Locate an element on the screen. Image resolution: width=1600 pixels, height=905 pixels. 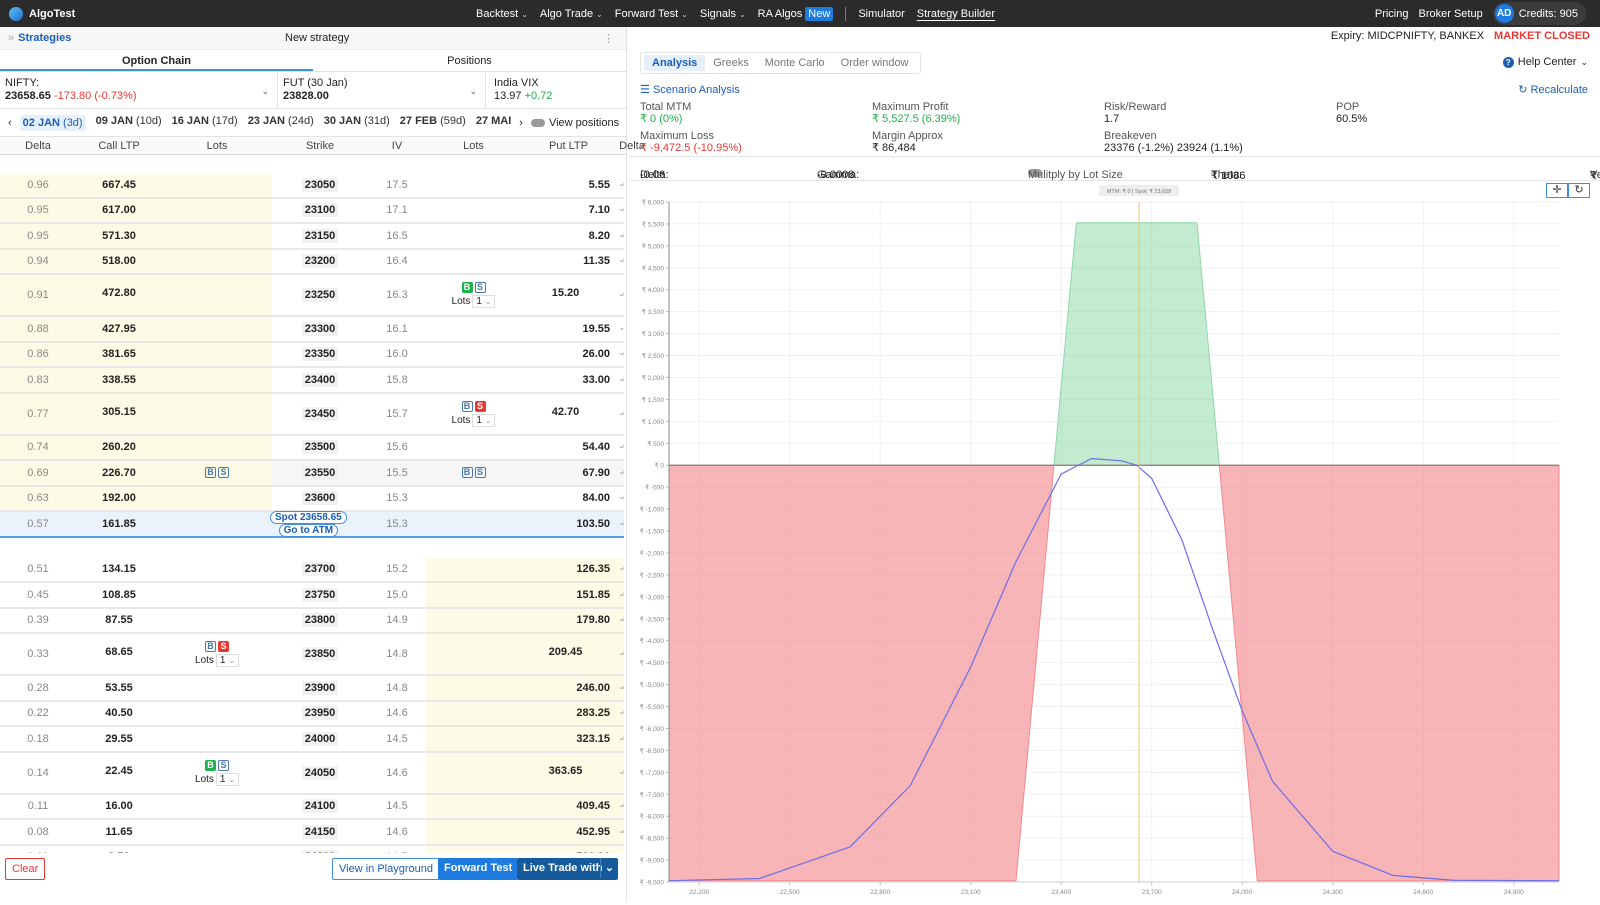
call-ltp: 472.80 is located at coordinates (119, 290).